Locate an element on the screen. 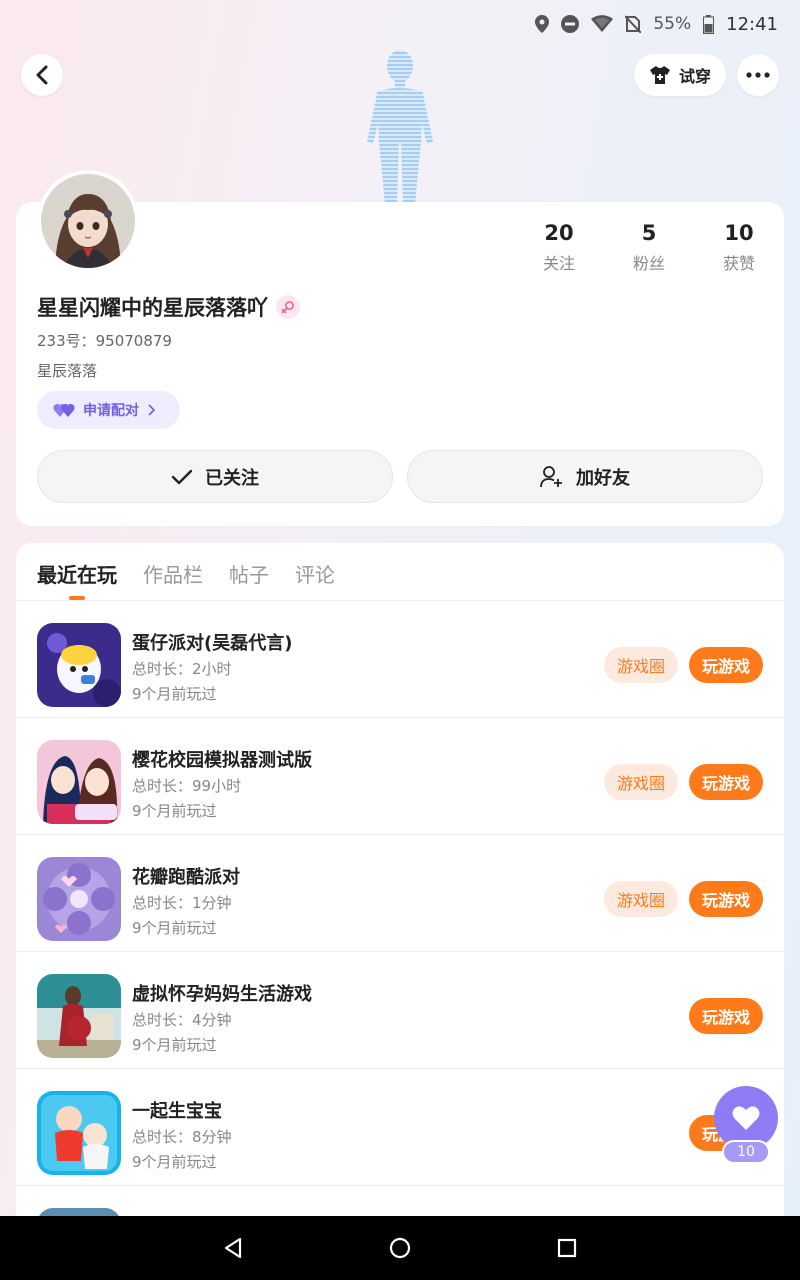  apply-match-label: 申请配对 is located at coordinates (111, 411).